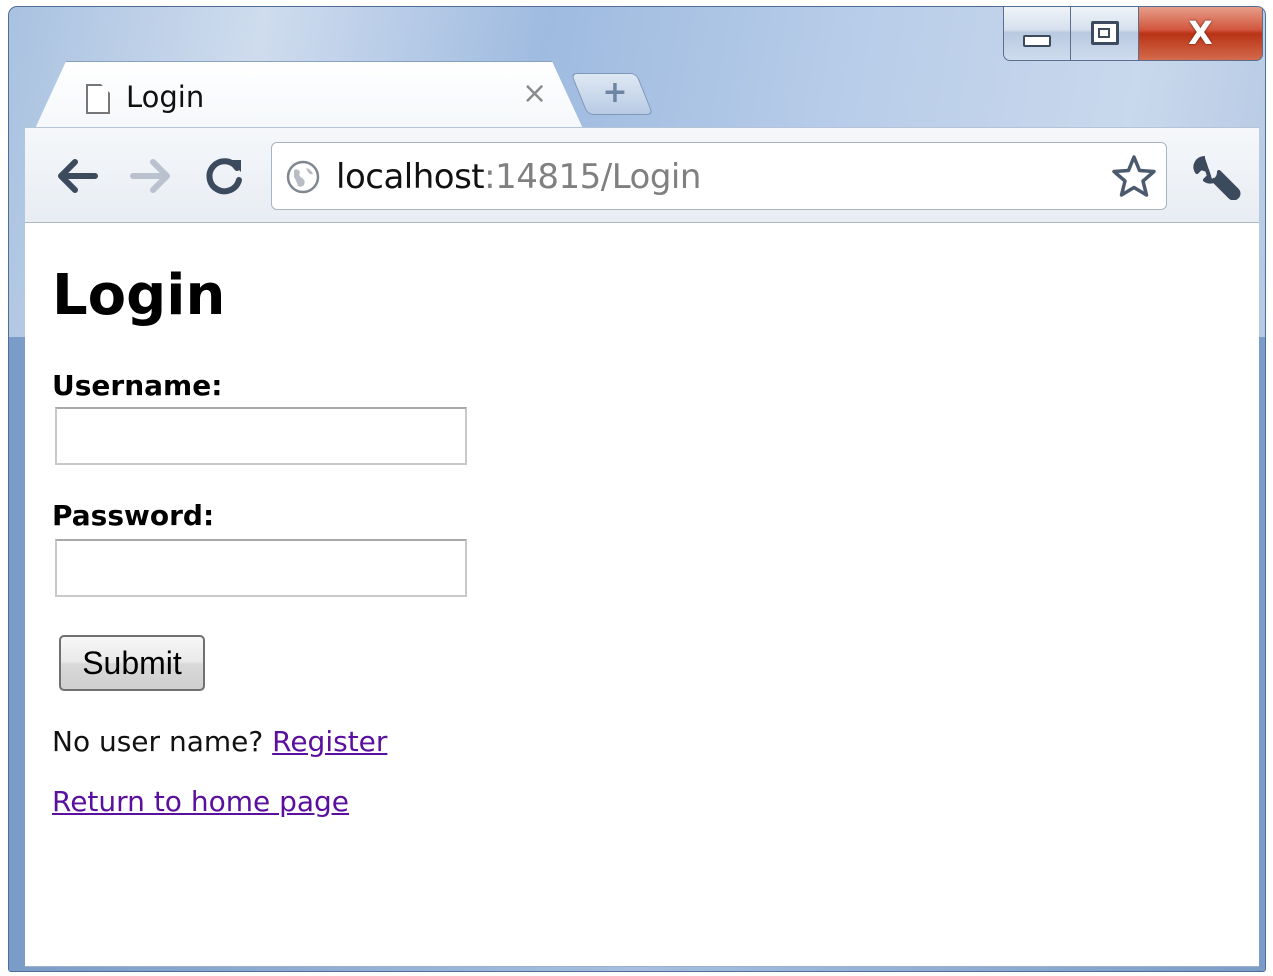  I want to click on reload-icon, so click(224, 176).